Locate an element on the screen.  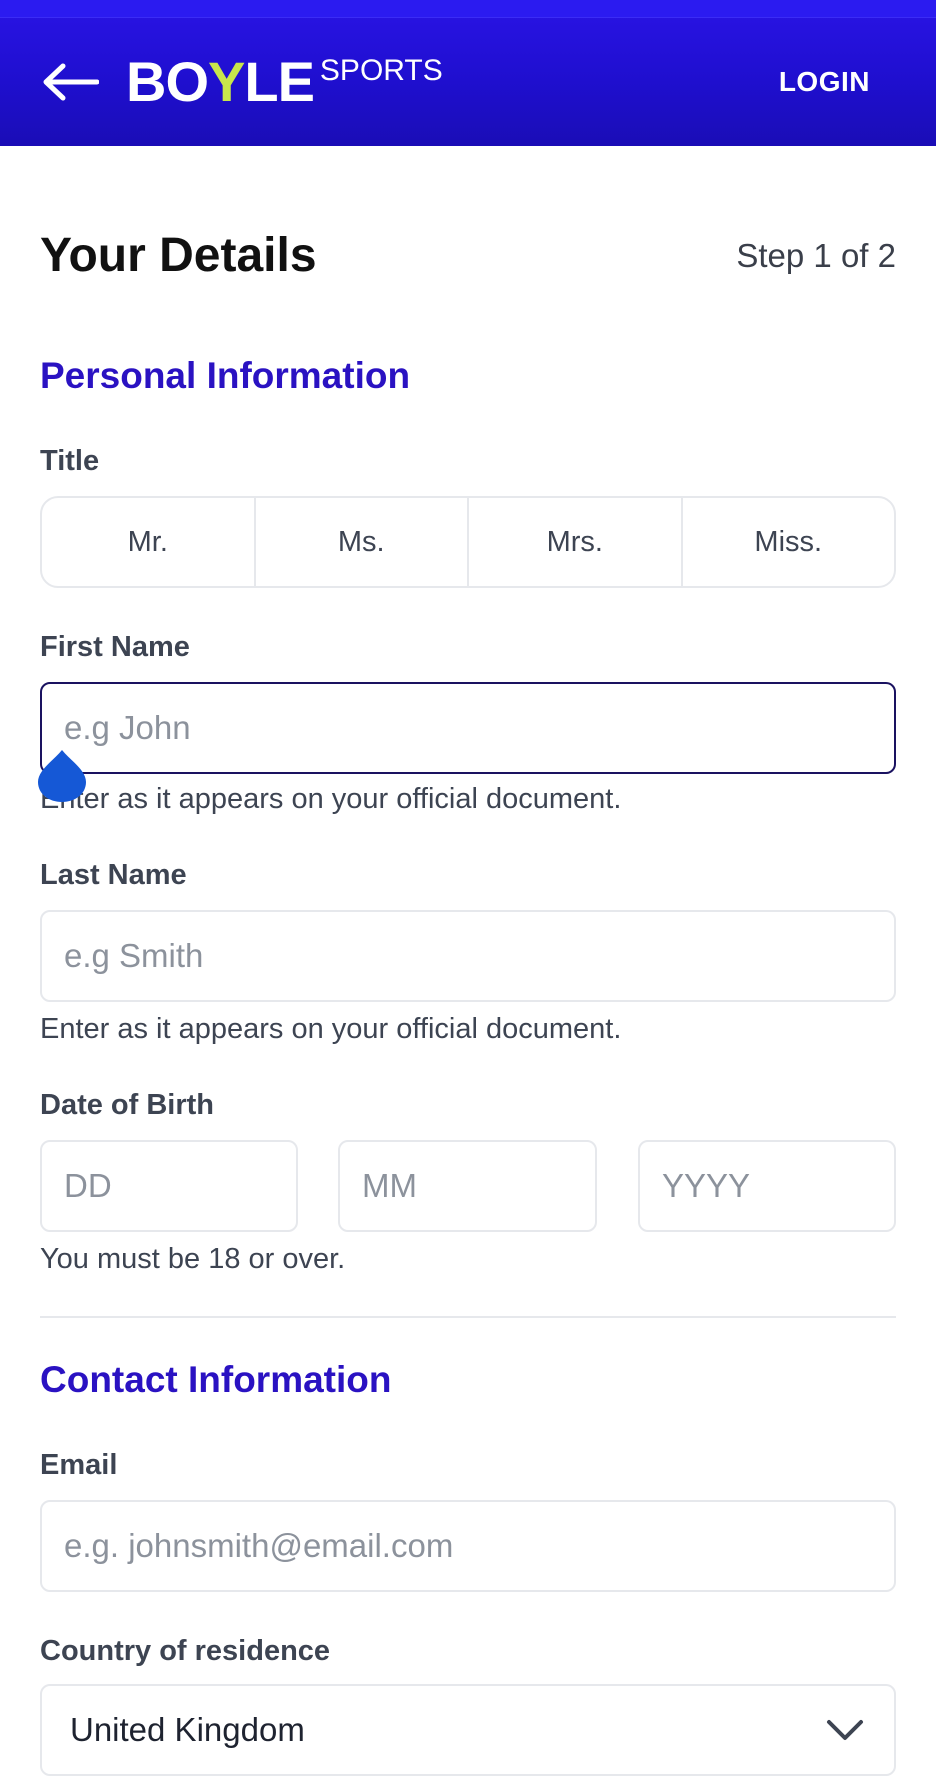
boylesports-logo: BOYLE SPORTS is located at coordinates (284, 82).